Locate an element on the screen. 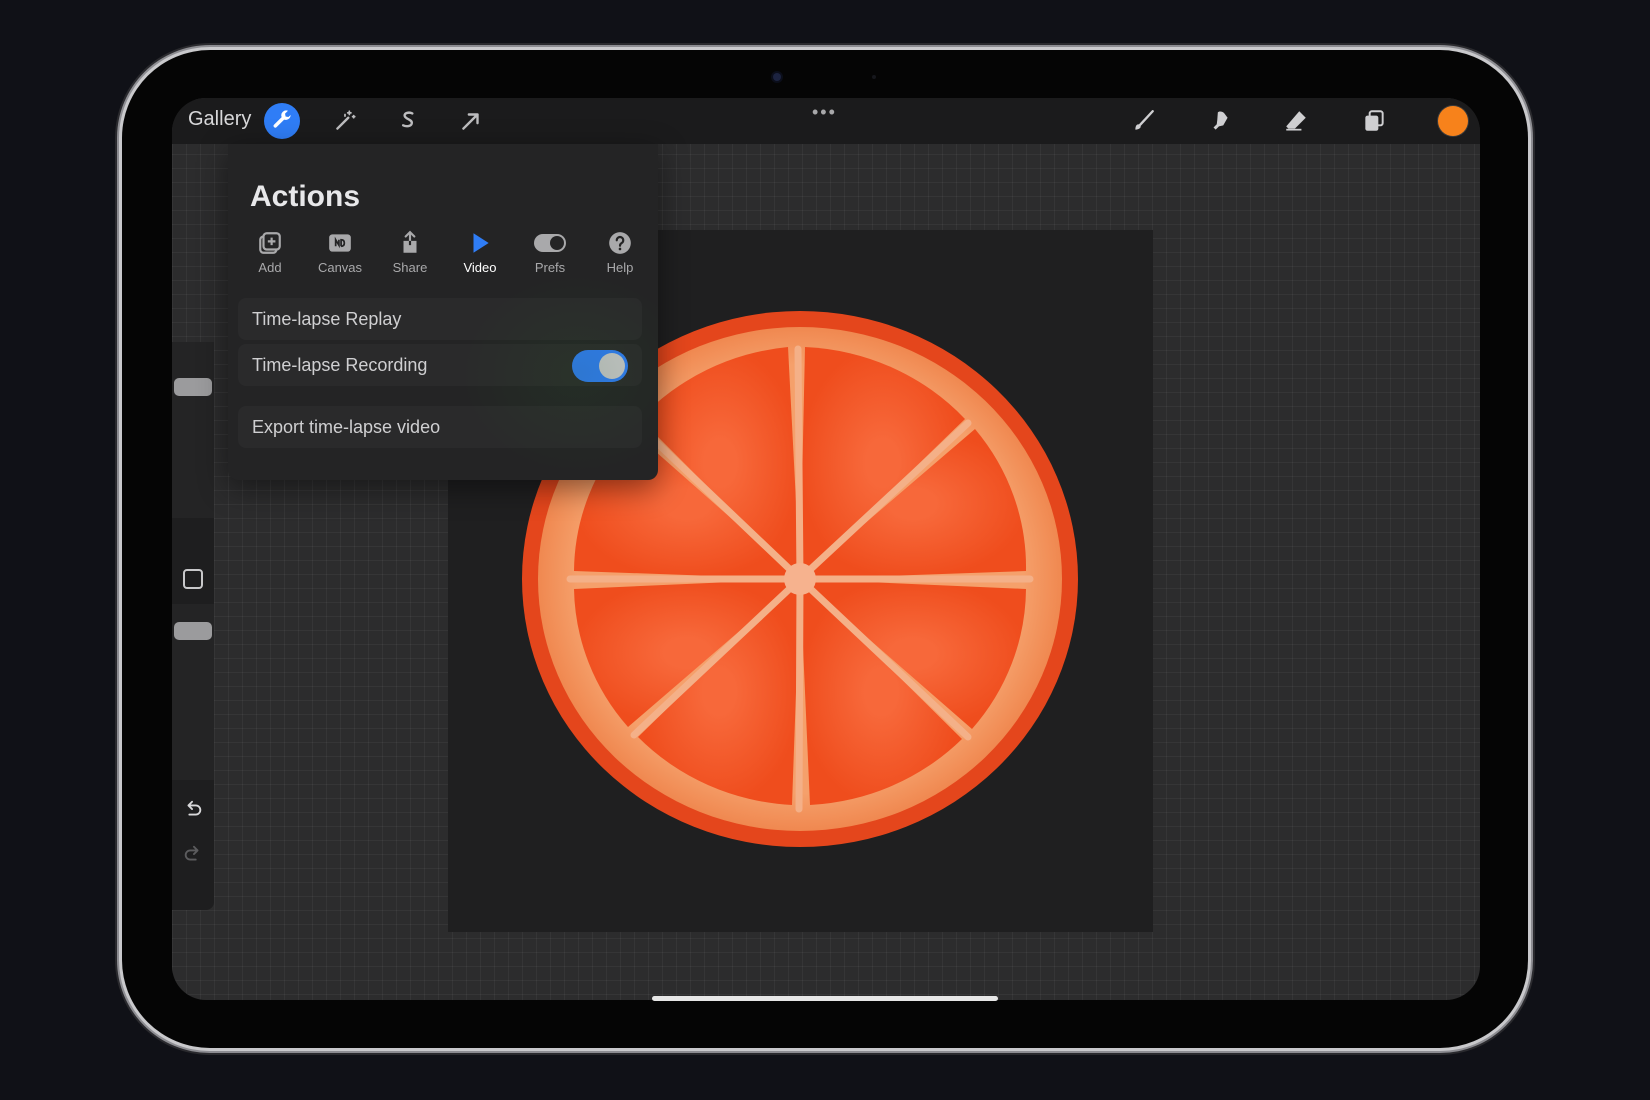  top-toolbar: Gallery ••• is located at coordinates (826, 121).